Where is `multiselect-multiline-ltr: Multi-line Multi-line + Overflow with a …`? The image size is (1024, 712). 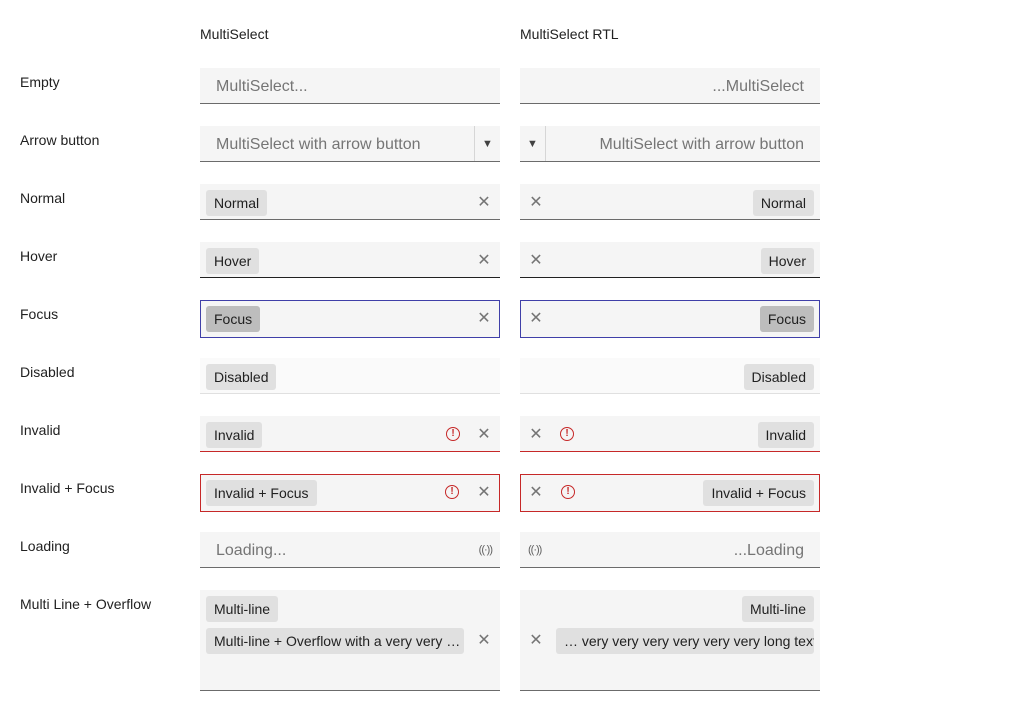 multiselect-multiline-ltr: Multi-line Multi-line + Overflow with a … is located at coordinates (350, 640).